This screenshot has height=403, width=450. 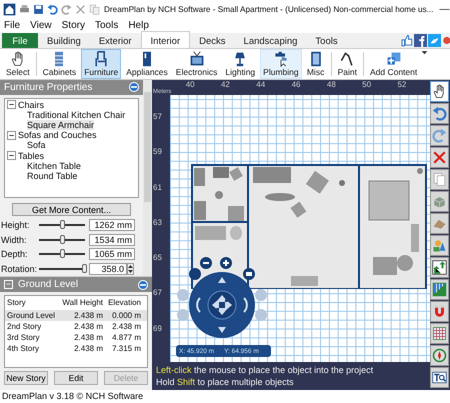 What do you see at coordinates (31, 155) in the screenshot?
I see `tree-item: Tables` at bounding box center [31, 155].